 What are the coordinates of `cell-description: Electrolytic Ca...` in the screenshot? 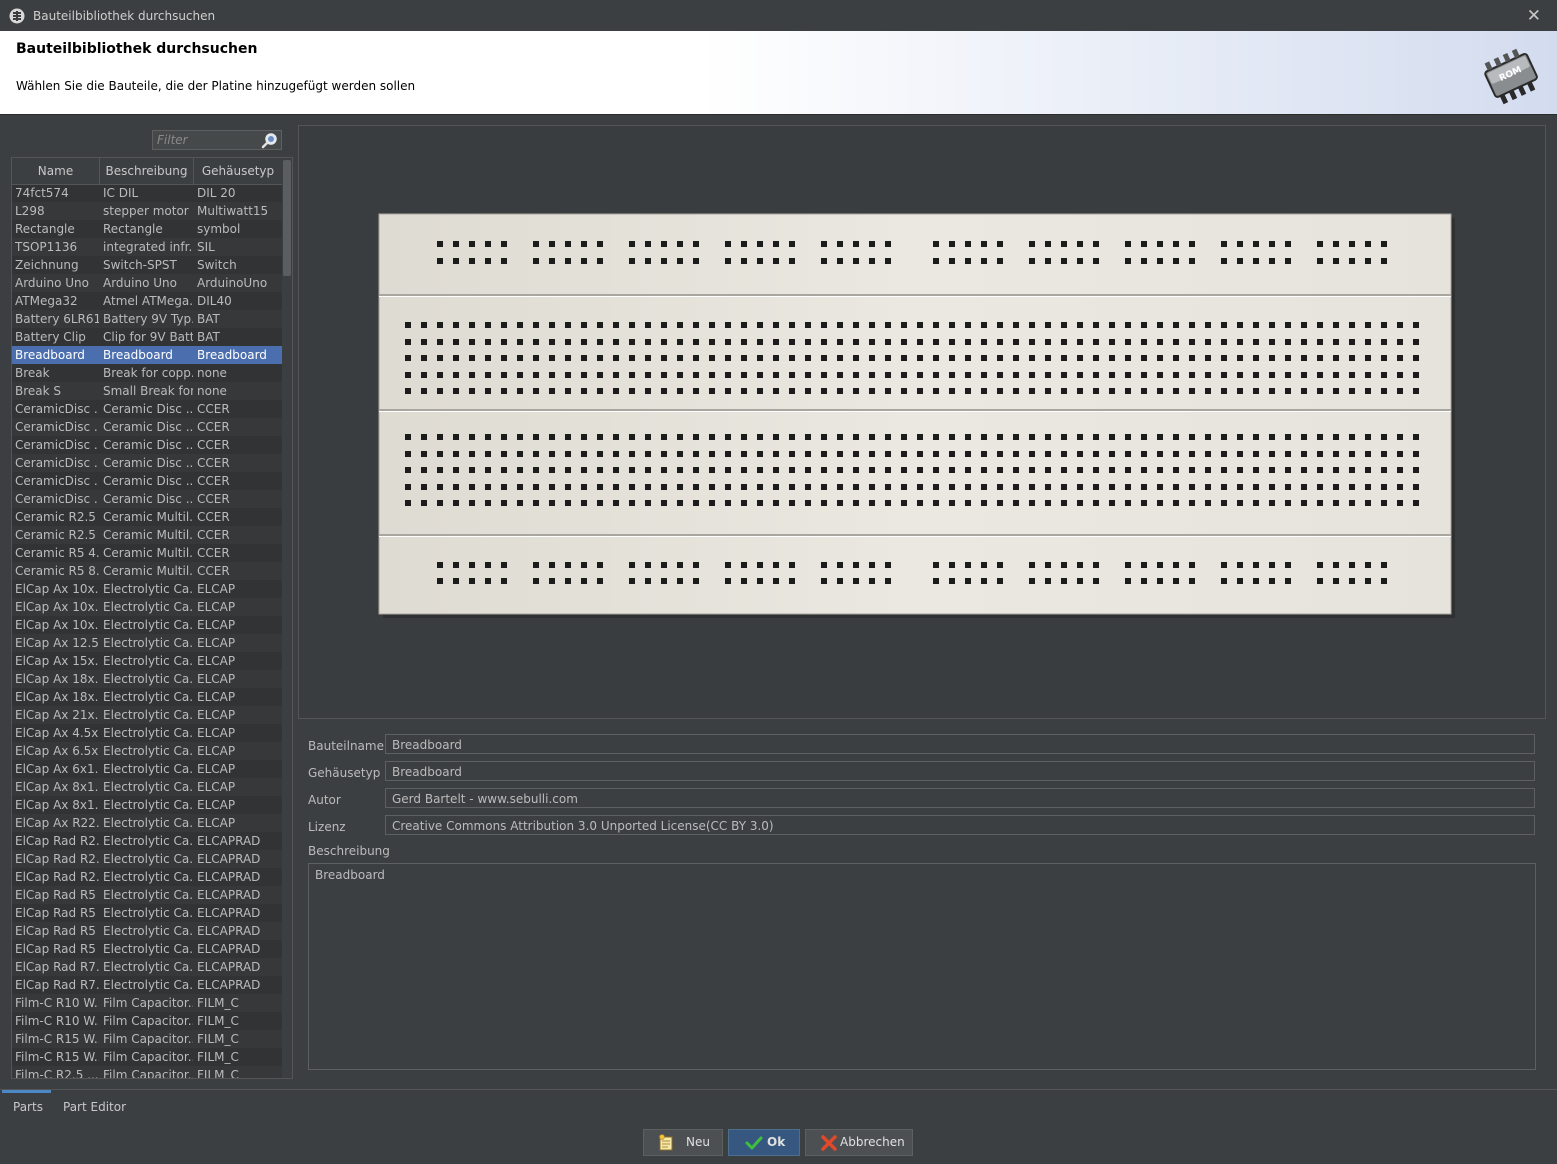 It's located at (148, 733).